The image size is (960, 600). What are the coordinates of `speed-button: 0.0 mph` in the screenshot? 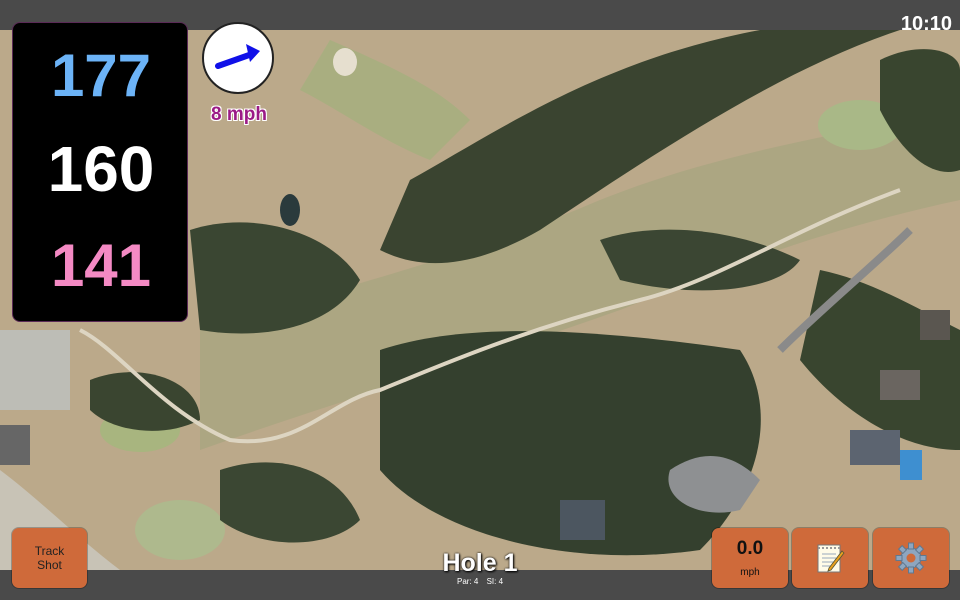 It's located at (750, 558).